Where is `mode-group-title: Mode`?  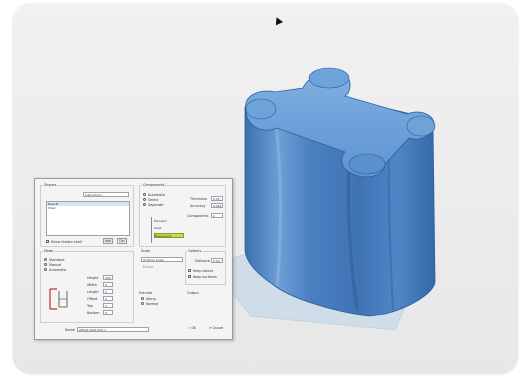 mode-group-title: Mode is located at coordinates (49, 251).